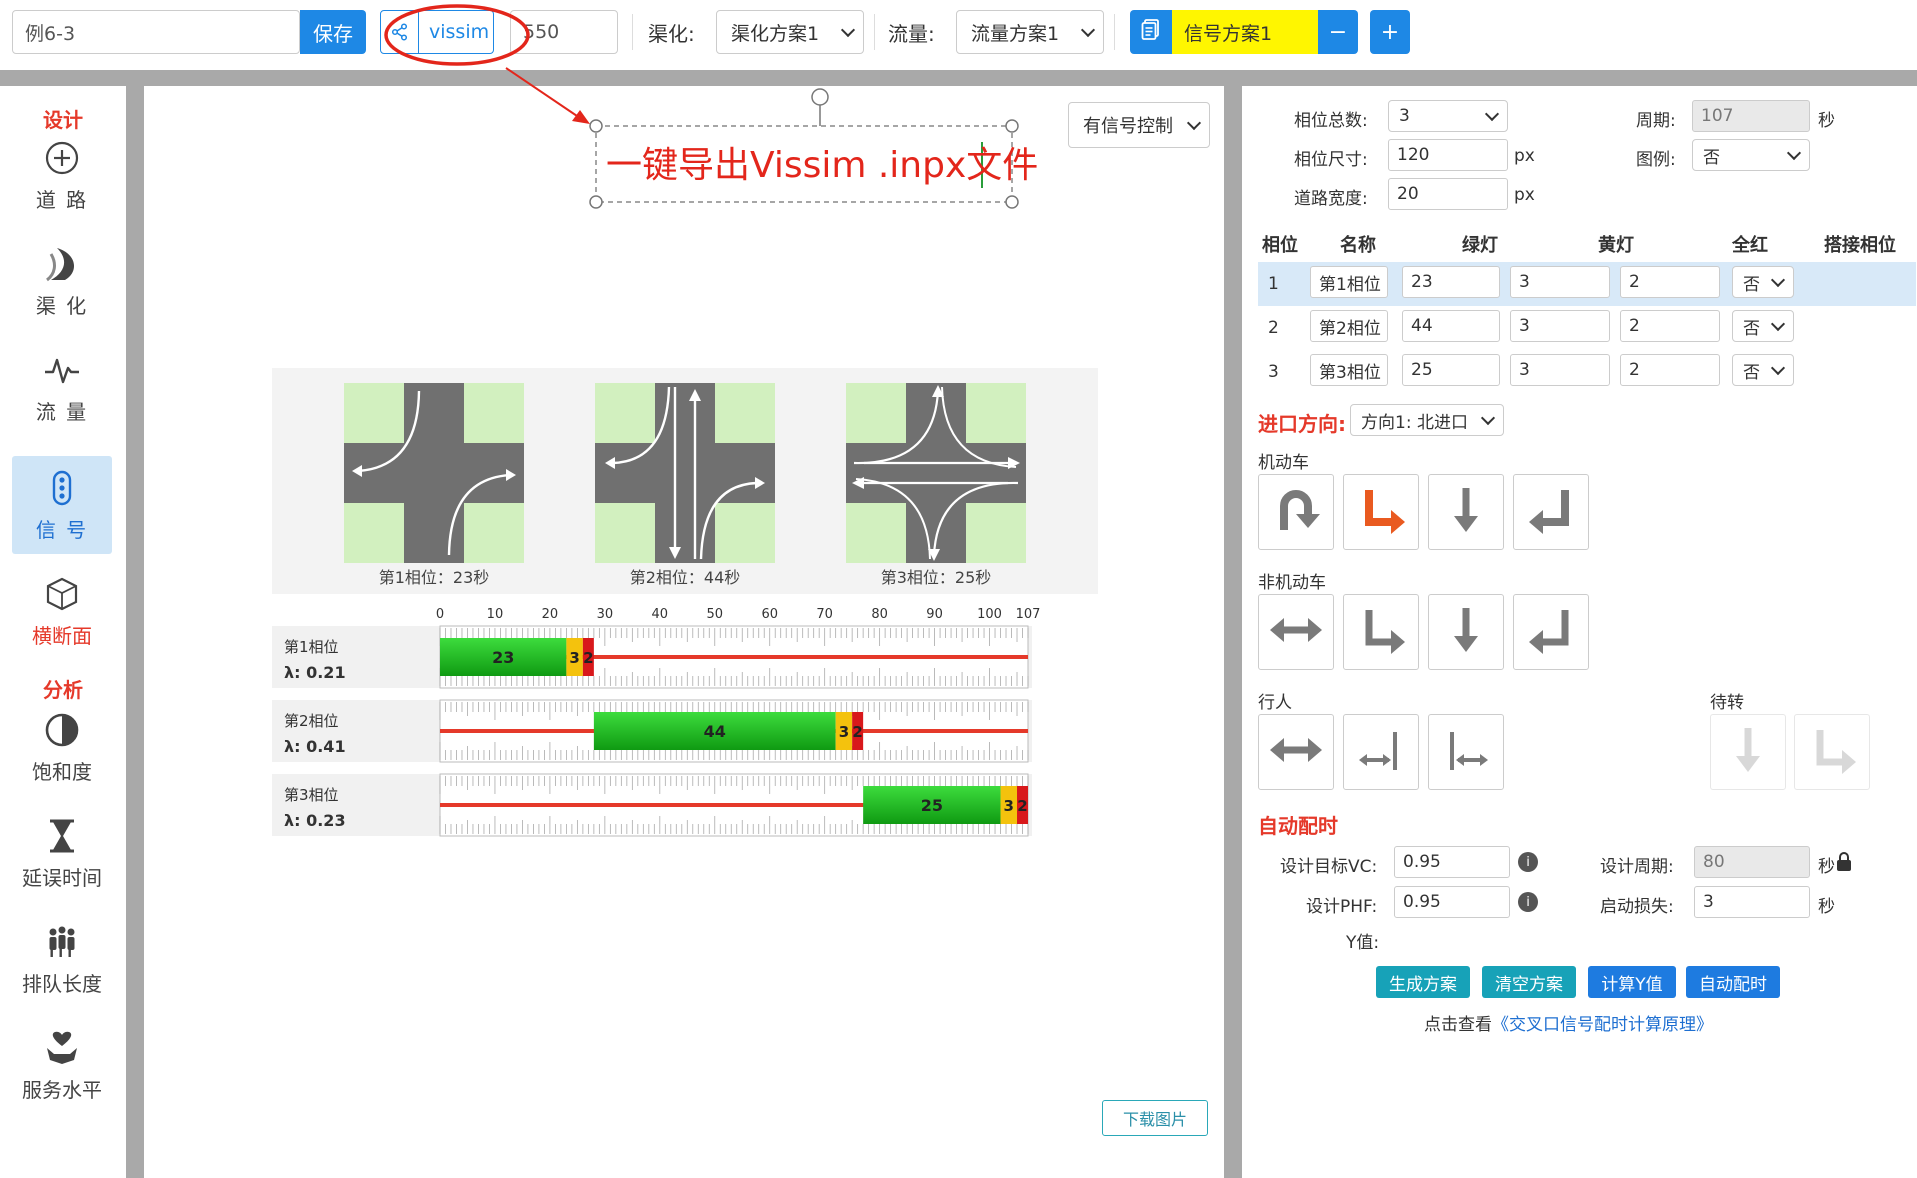 The height and width of the screenshot is (1178, 1917). I want to click on px-unit: px, so click(1524, 156).